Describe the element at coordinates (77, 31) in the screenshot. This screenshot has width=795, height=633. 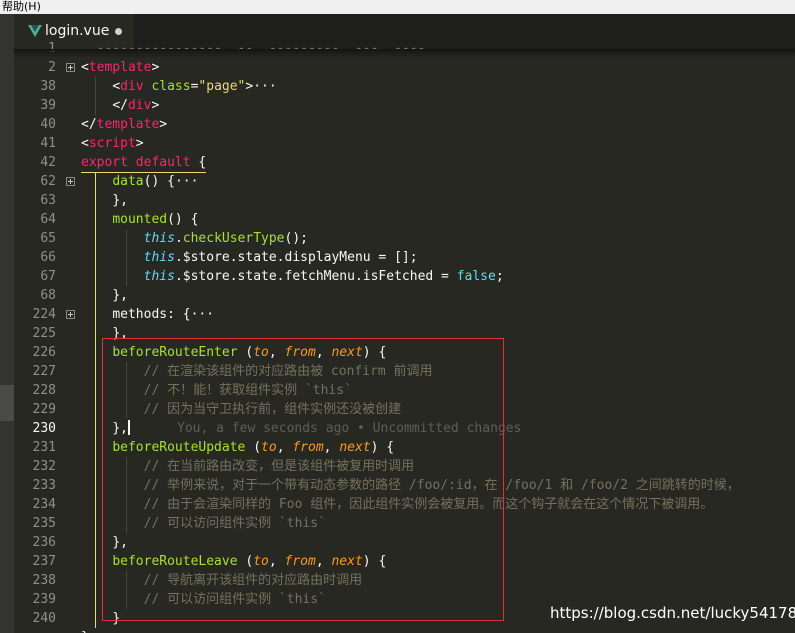
I see `tab-label: login.vue` at that location.